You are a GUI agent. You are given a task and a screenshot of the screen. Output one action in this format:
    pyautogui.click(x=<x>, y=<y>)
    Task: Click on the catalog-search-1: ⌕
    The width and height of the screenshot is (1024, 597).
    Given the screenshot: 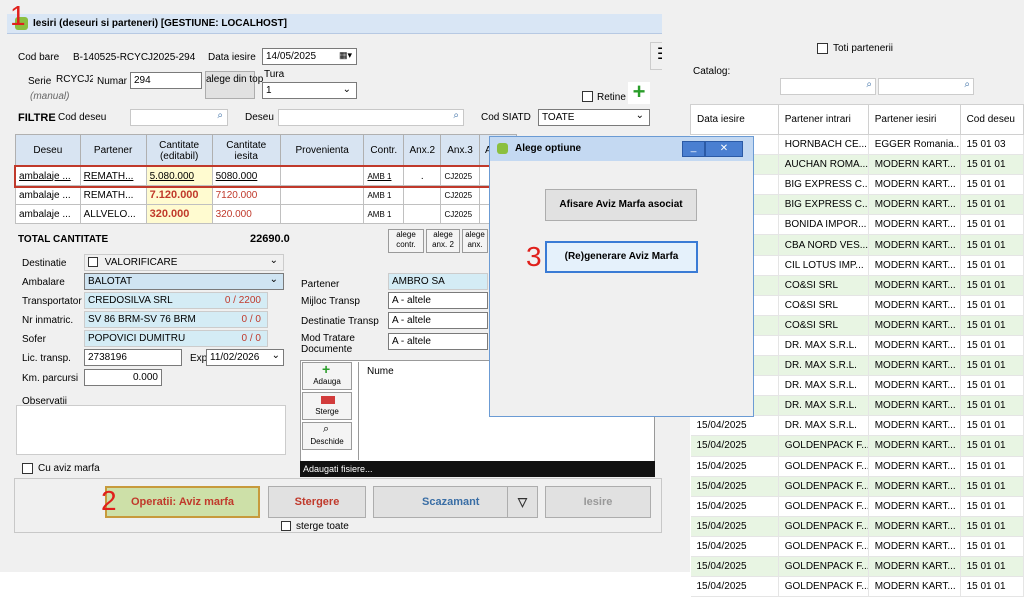 What is the action you would take?
    pyautogui.click(x=828, y=86)
    